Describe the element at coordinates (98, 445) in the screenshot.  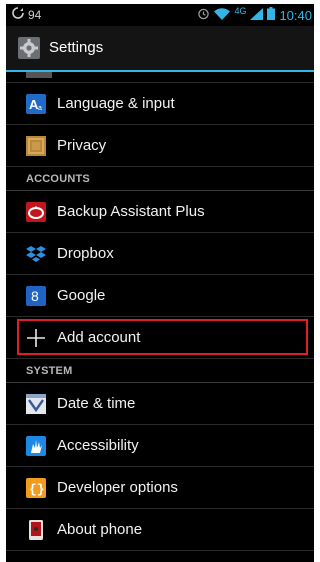
I see `settings-item-label: Accessibility` at that location.